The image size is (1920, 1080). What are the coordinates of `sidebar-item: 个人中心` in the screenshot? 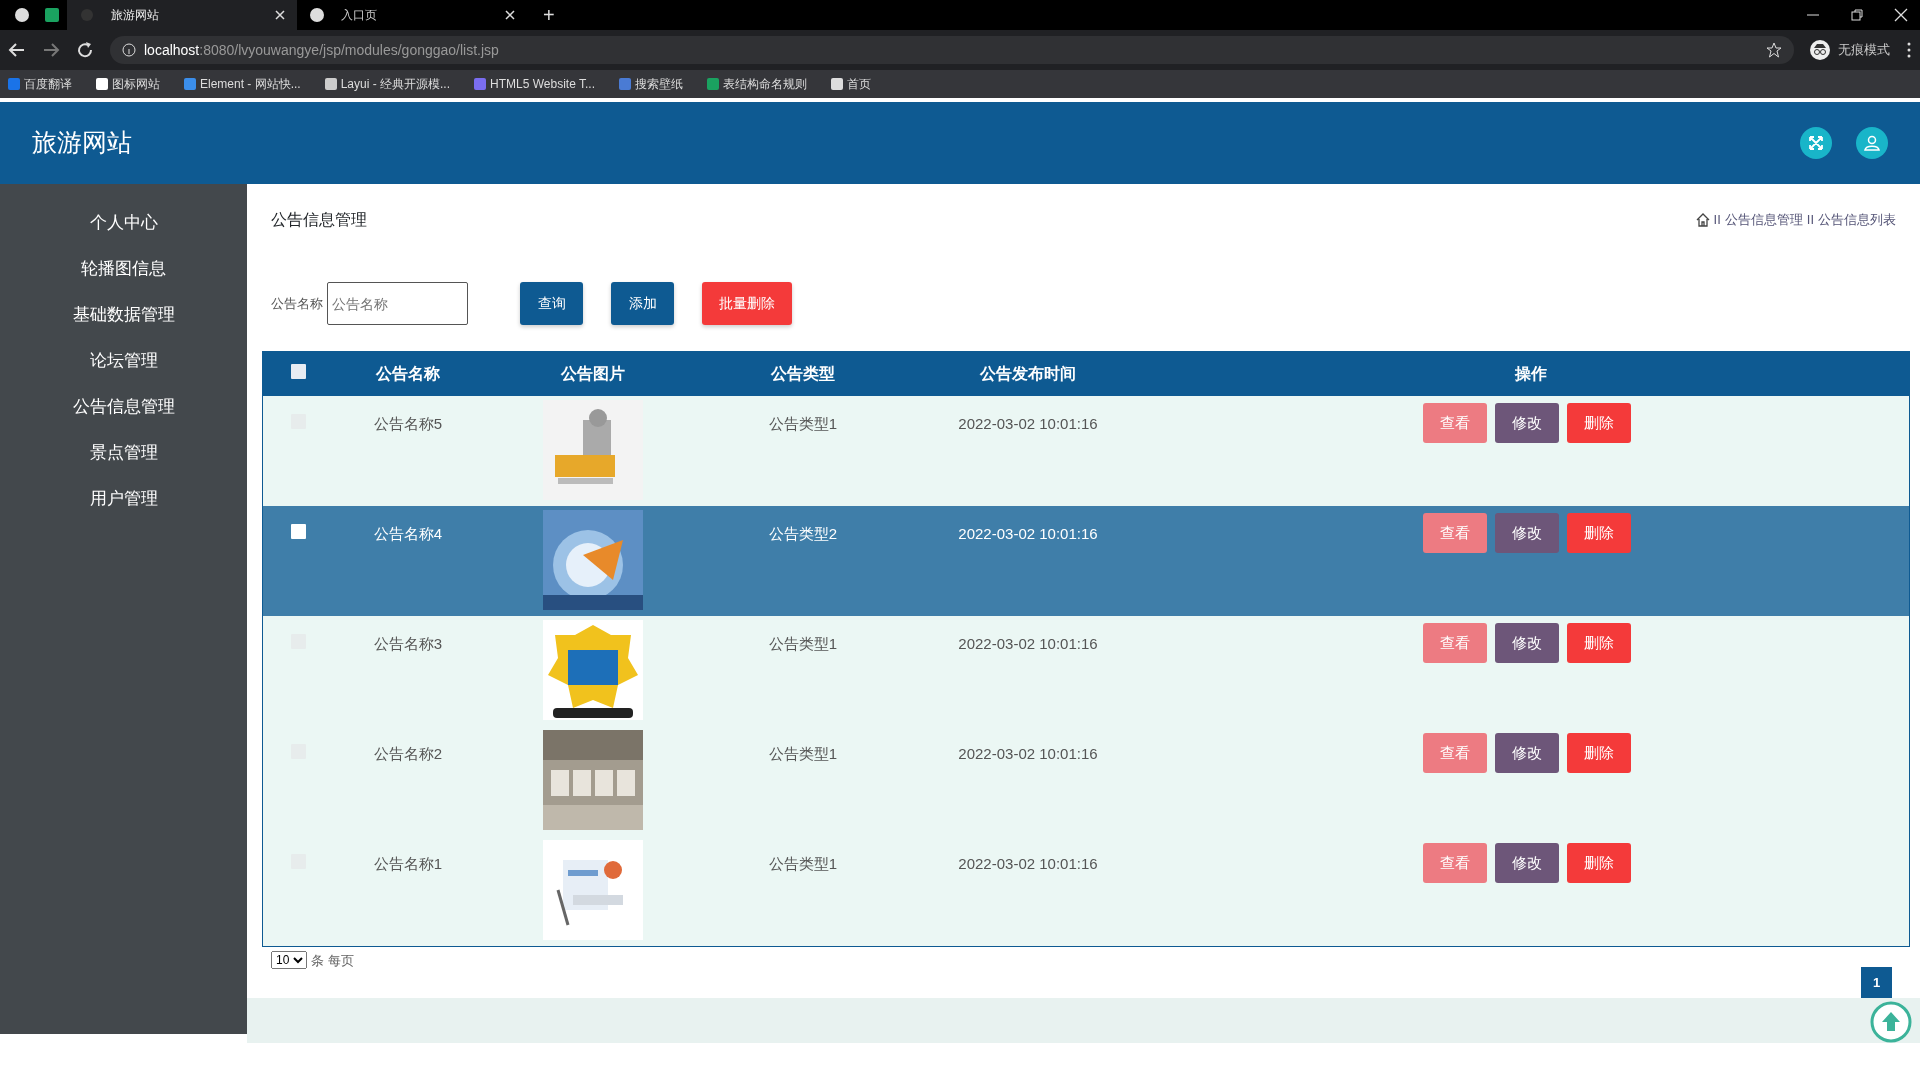 It's located at (123, 223).